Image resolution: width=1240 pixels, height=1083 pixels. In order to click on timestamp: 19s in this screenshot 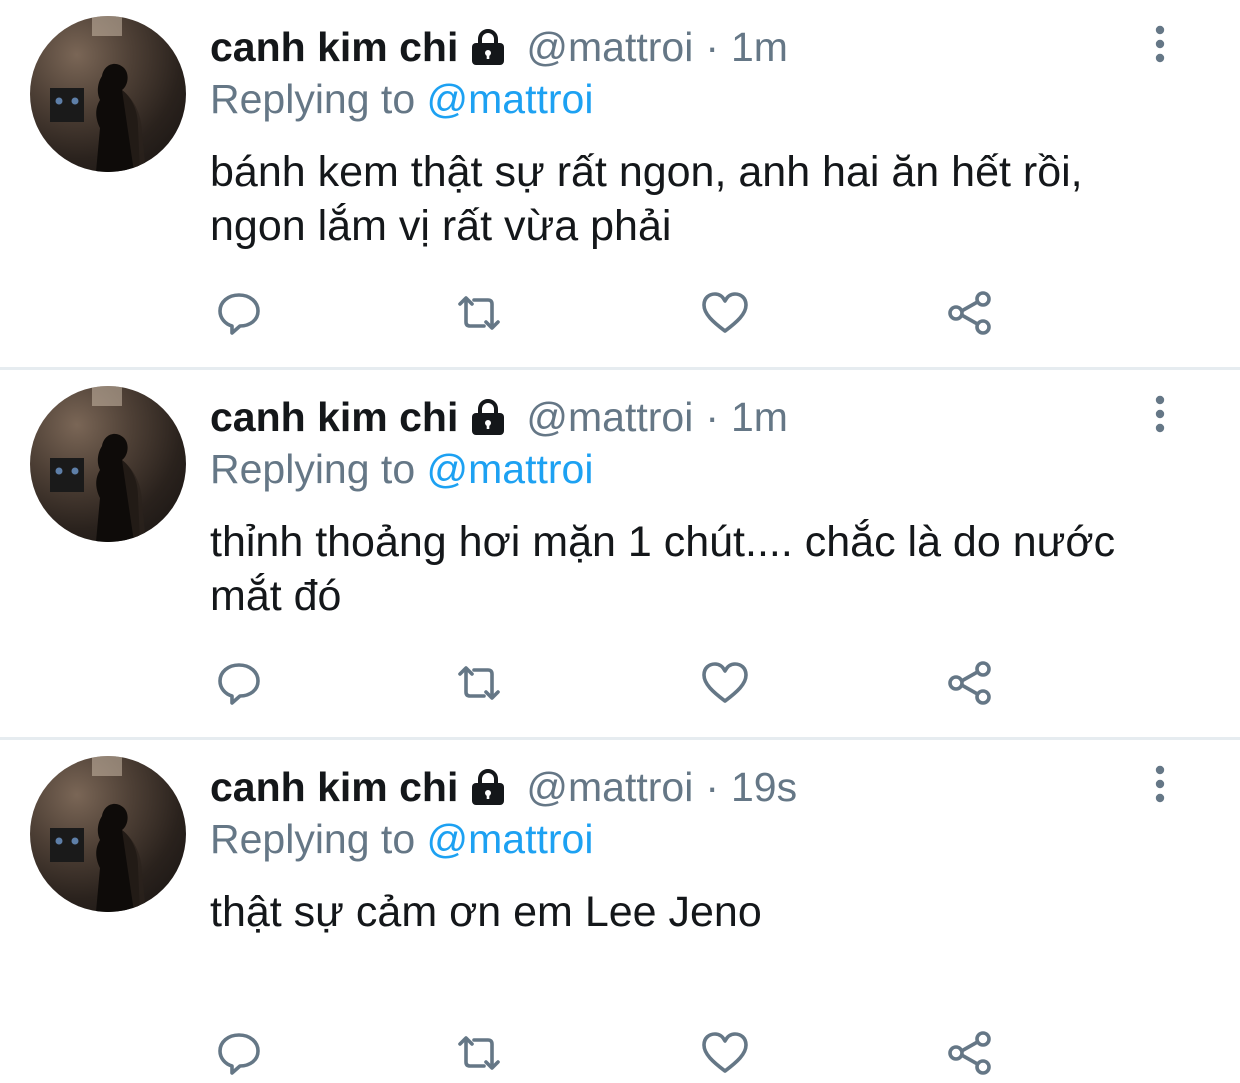, I will do `click(764, 787)`.